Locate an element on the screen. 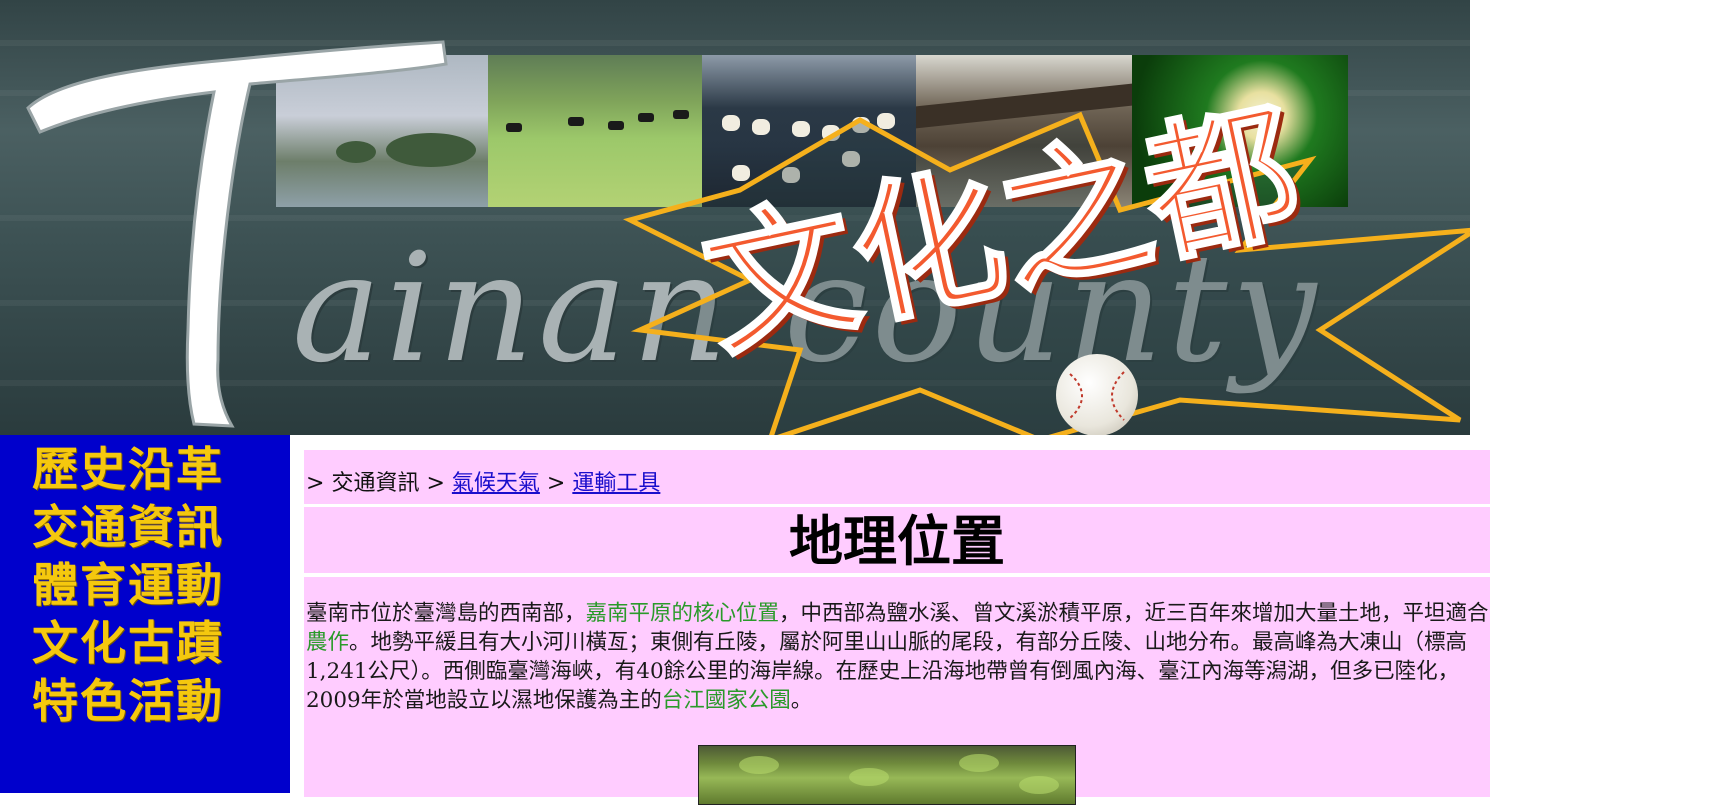  baseball-icon is located at coordinates (1097, 394).